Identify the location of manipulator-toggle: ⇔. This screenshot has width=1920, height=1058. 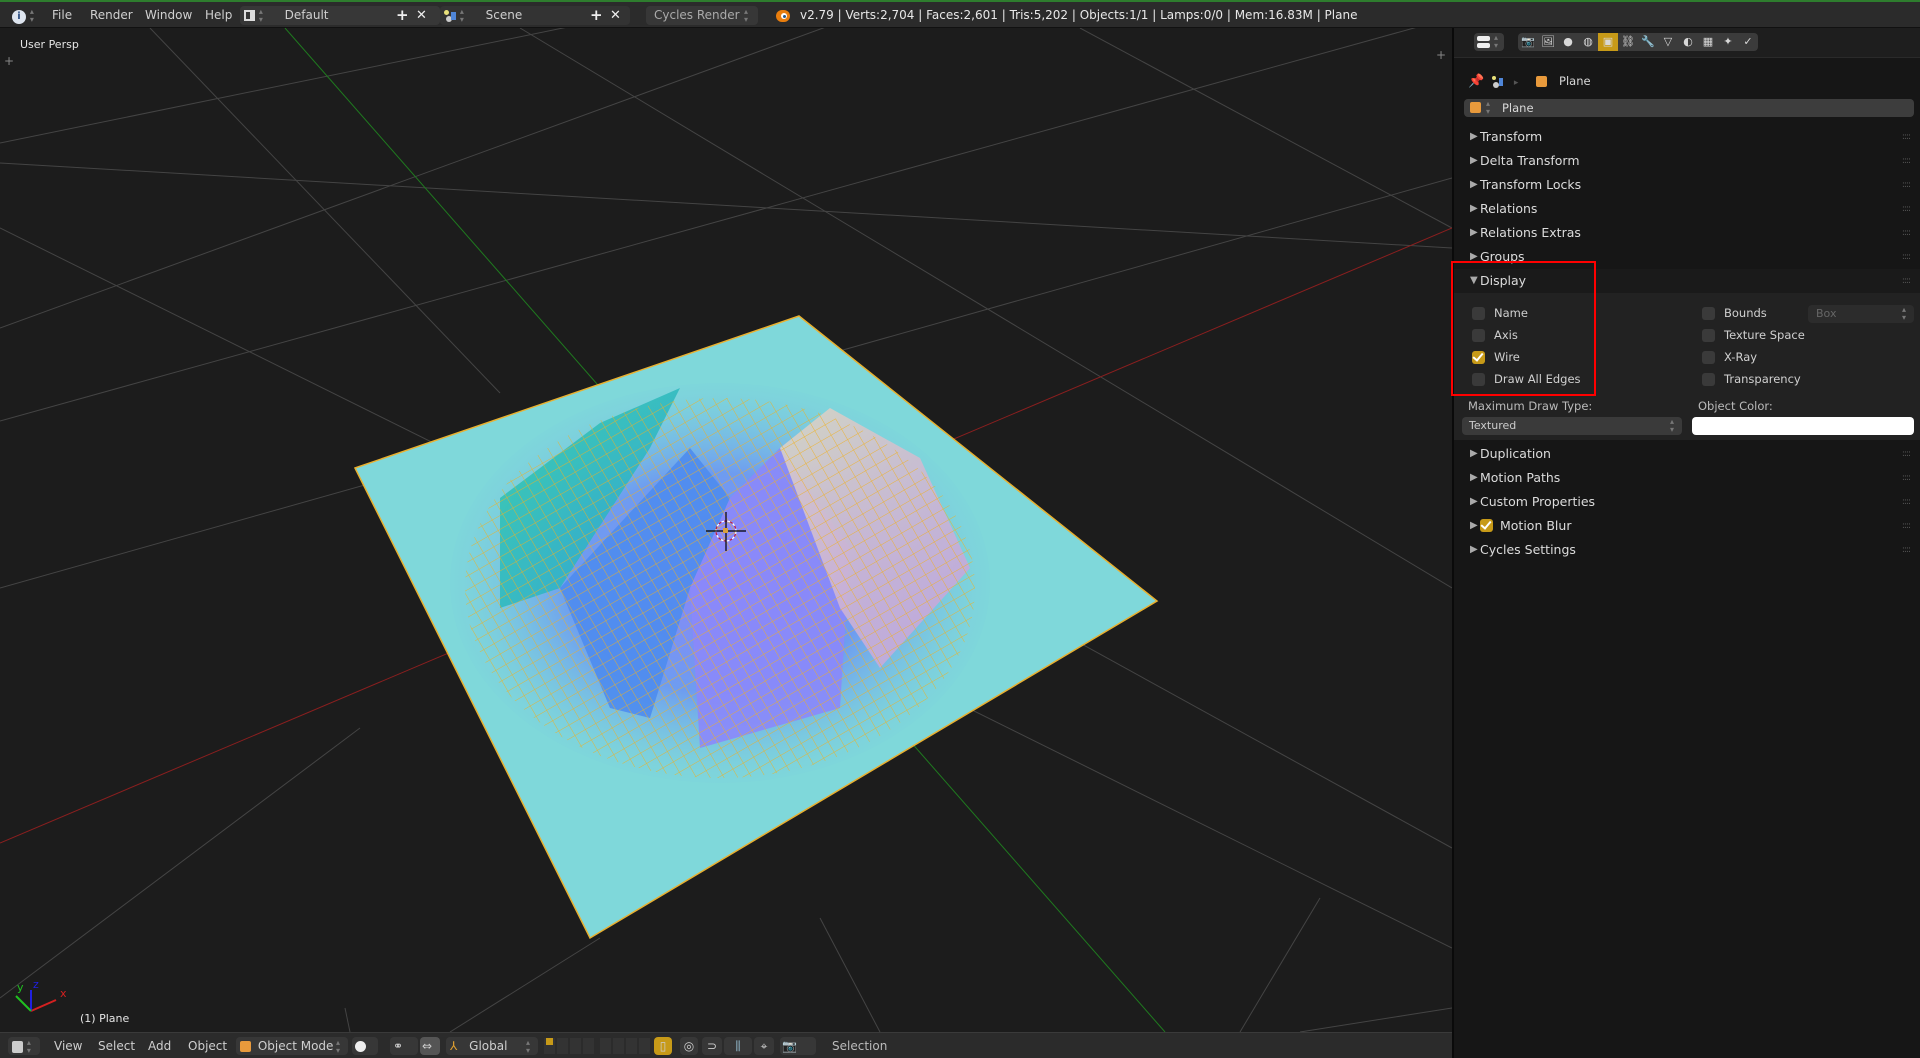
(430, 1046).